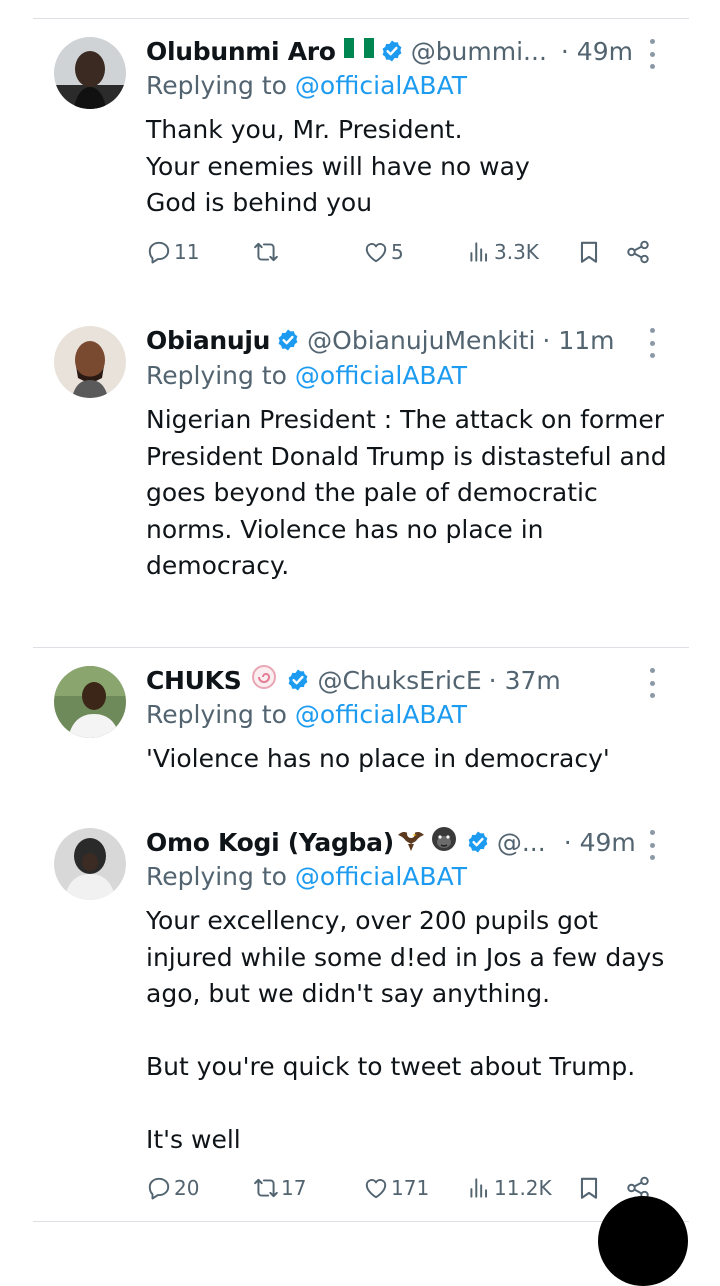  Describe the element at coordinates (643, 1241) in the screenshot. I see `compose-button` at that location.